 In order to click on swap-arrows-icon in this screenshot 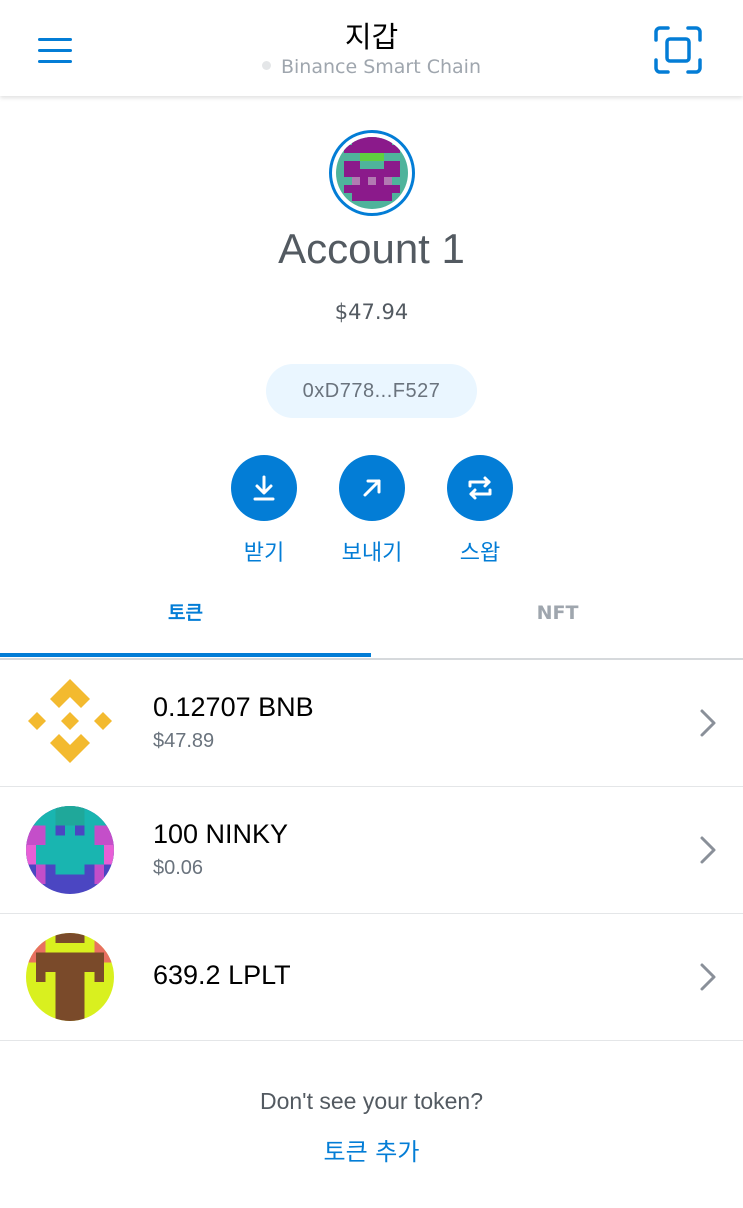, I will do `click(480, 488)`.